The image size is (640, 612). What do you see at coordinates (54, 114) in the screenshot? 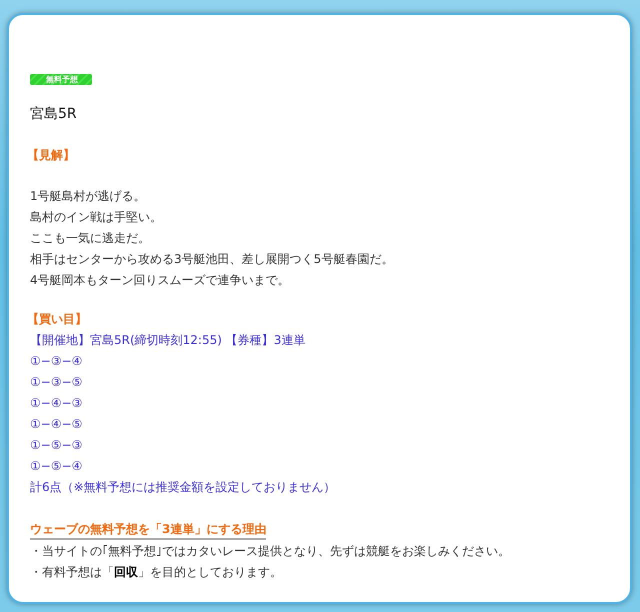
I see `race-title: 宮島5R` at bounding box center [54, 114].